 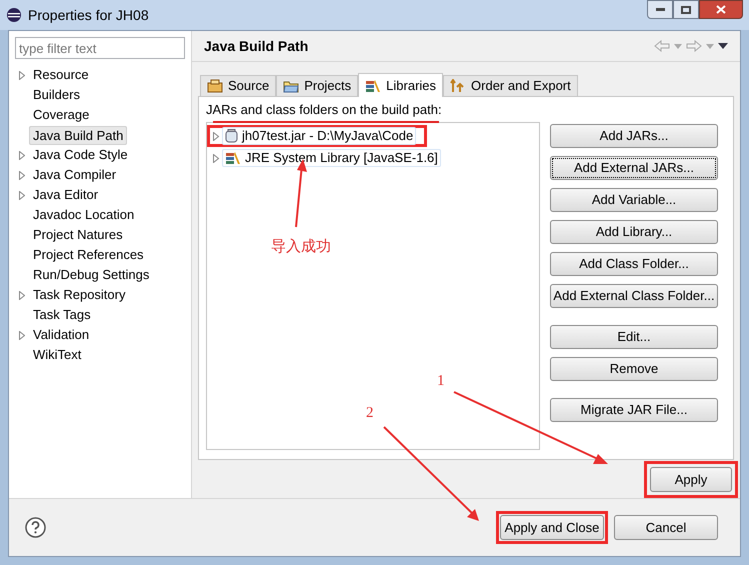 I want to click on nav-item: Task Tags, so click(x=62, y=315).